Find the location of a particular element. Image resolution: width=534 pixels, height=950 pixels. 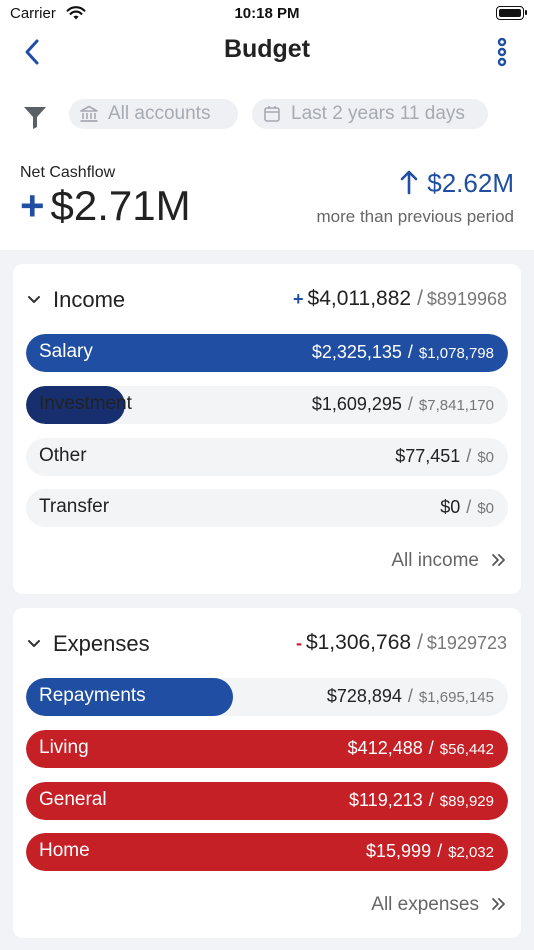

expense-item-amount: $15,999/$2,032 is located at coordinates (430, 851).